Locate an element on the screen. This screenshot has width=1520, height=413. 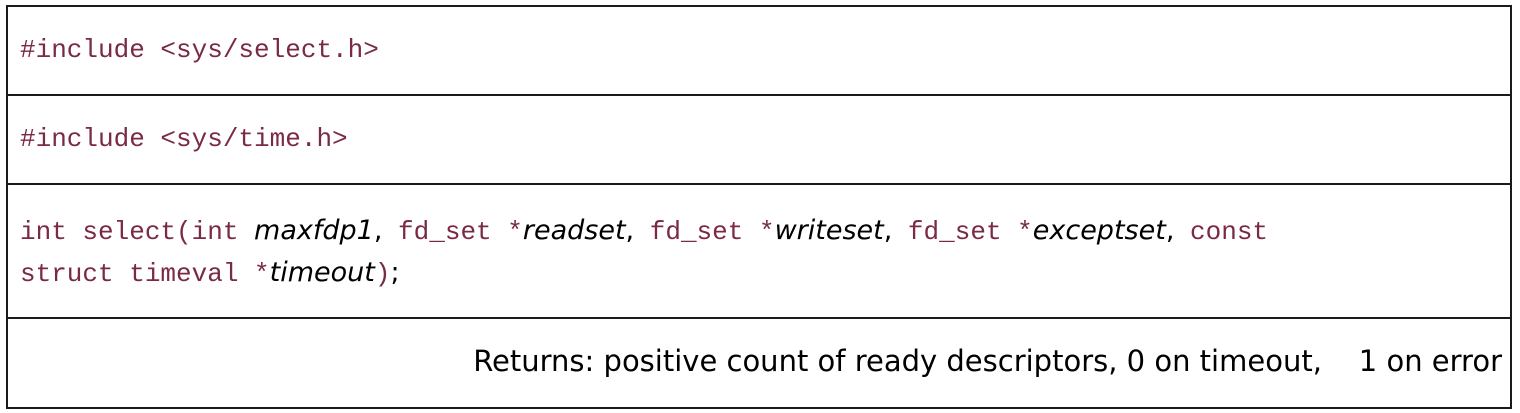
semicolon: ; is located at coordinates (395, 272).